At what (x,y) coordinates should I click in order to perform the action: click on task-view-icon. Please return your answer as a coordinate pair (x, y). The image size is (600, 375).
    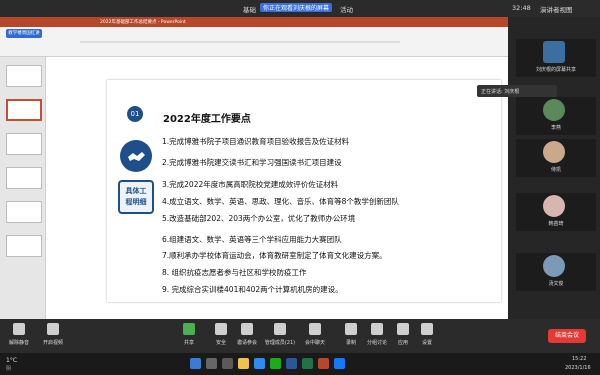
    Looking at the image, I should click on (227, 363).